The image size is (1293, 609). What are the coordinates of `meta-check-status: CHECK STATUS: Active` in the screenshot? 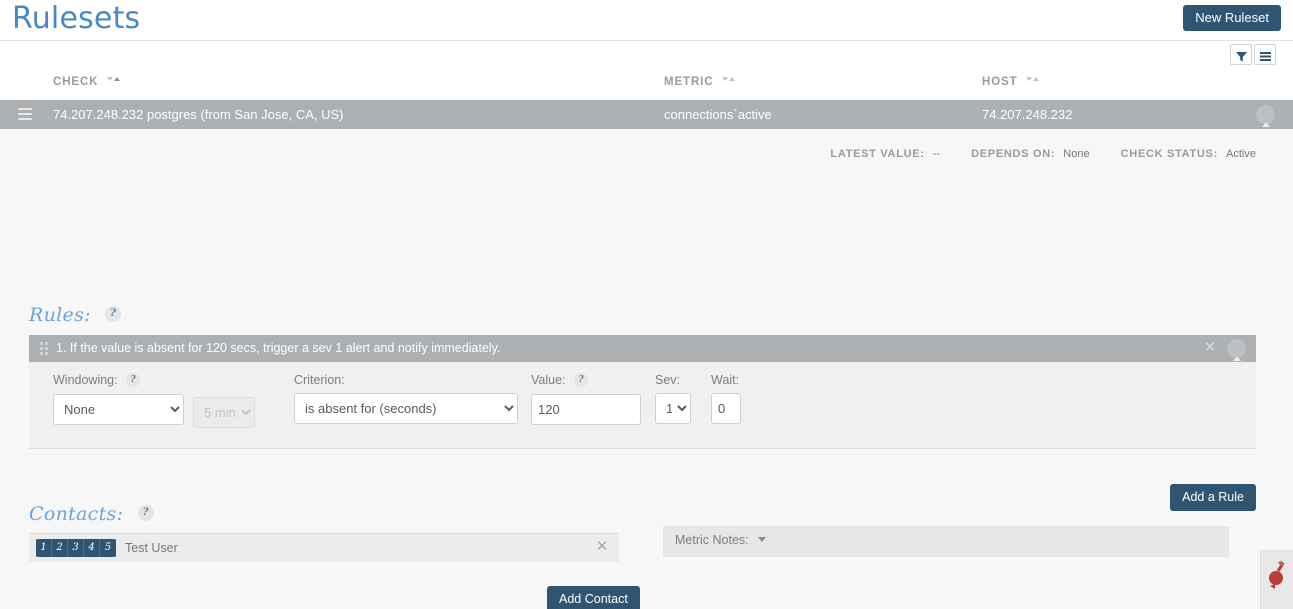 It's located at (1188, 154).